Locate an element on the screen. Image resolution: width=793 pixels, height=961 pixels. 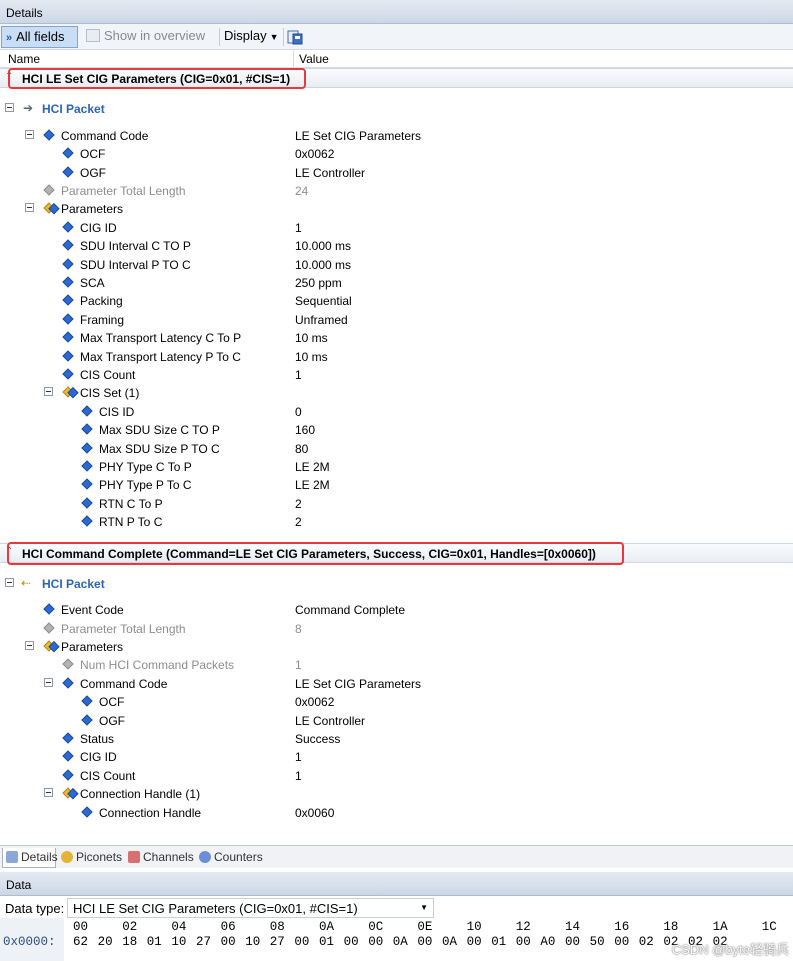
tree-row: Num HCI Command Packets 1 is located at coordinates (396, 665).